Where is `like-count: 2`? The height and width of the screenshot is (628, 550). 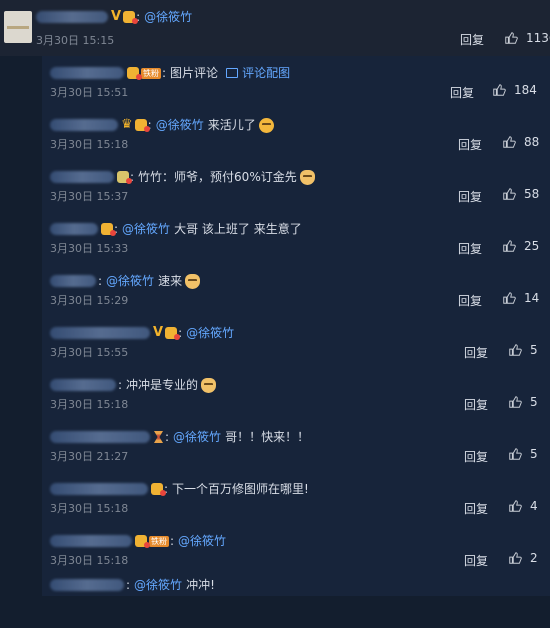
like-count: 2 is located at coordinates (534, 558).